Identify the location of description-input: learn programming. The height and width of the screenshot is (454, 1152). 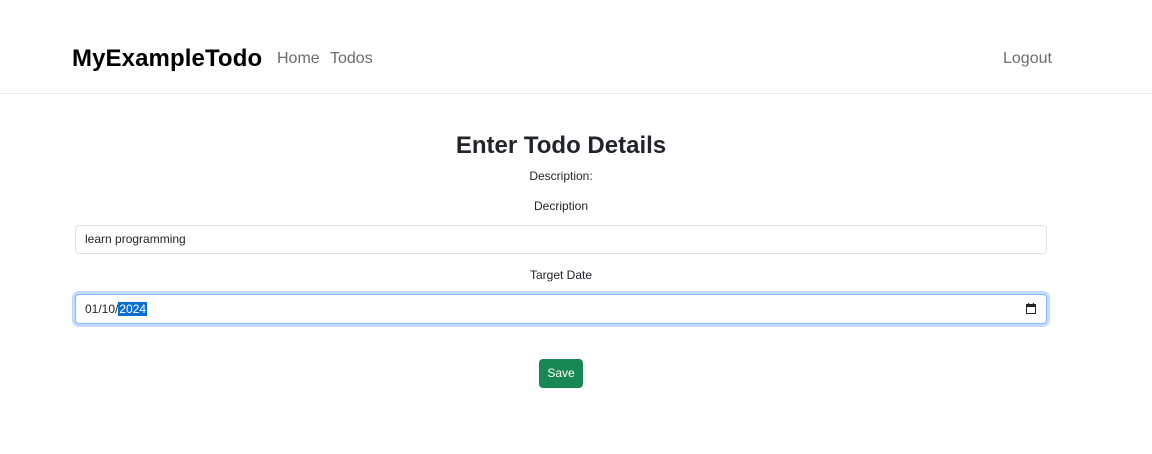
(561, 239).